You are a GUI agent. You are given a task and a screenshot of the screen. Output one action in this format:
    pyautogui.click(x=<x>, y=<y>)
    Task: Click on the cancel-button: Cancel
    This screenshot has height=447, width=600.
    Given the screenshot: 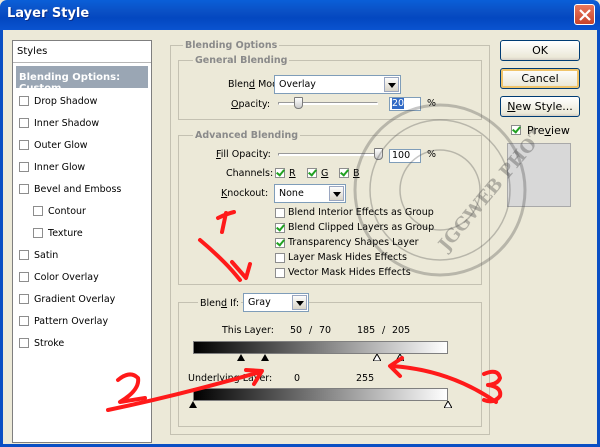 What is the action you would take?
    pyautogui.click(x=540, y=78)
    